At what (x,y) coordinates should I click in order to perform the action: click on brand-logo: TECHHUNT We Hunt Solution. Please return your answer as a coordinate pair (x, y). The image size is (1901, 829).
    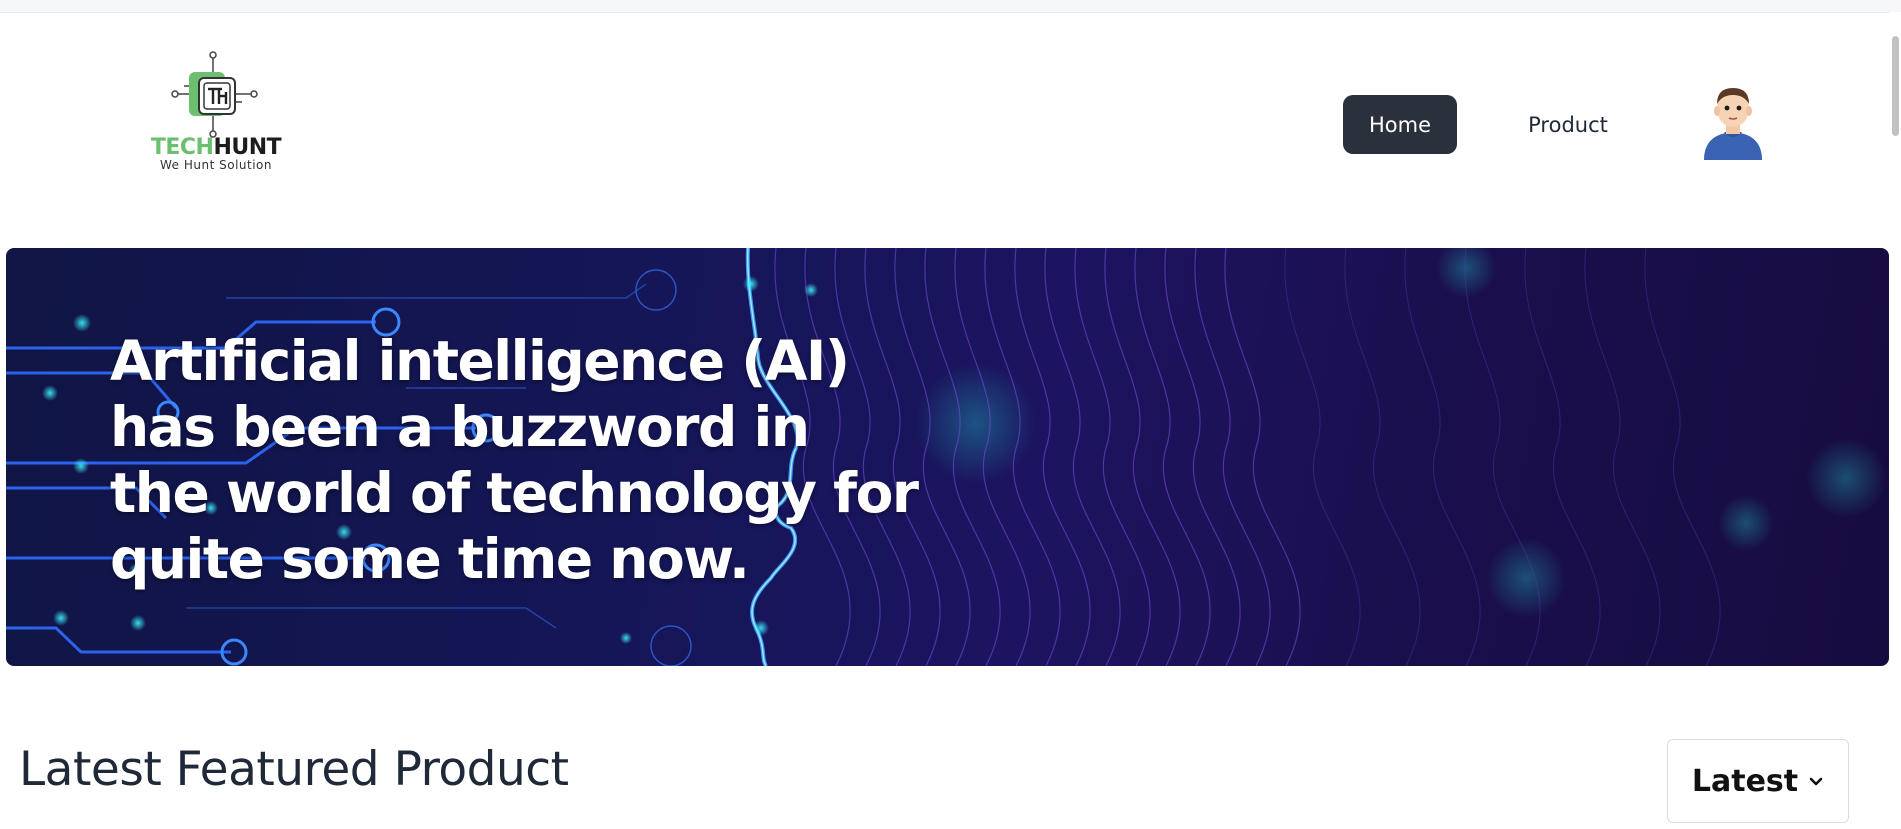
    Looking at the image, I should click on (216, 114).